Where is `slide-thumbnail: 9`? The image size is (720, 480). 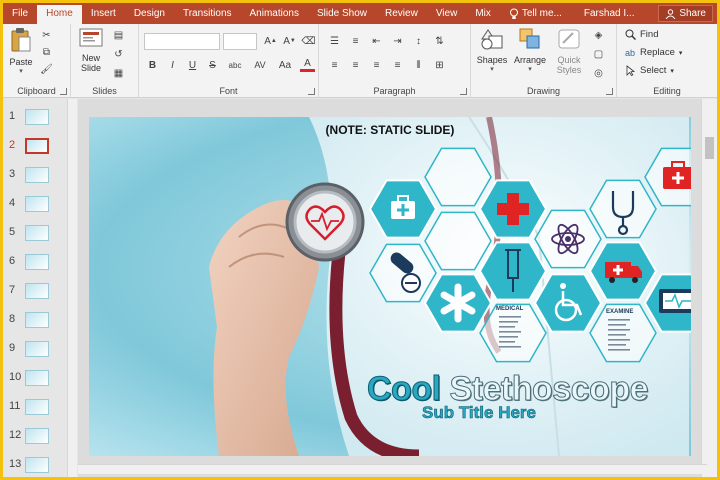
slide-thumbnail: 9 is located at coordinates (34, 350).